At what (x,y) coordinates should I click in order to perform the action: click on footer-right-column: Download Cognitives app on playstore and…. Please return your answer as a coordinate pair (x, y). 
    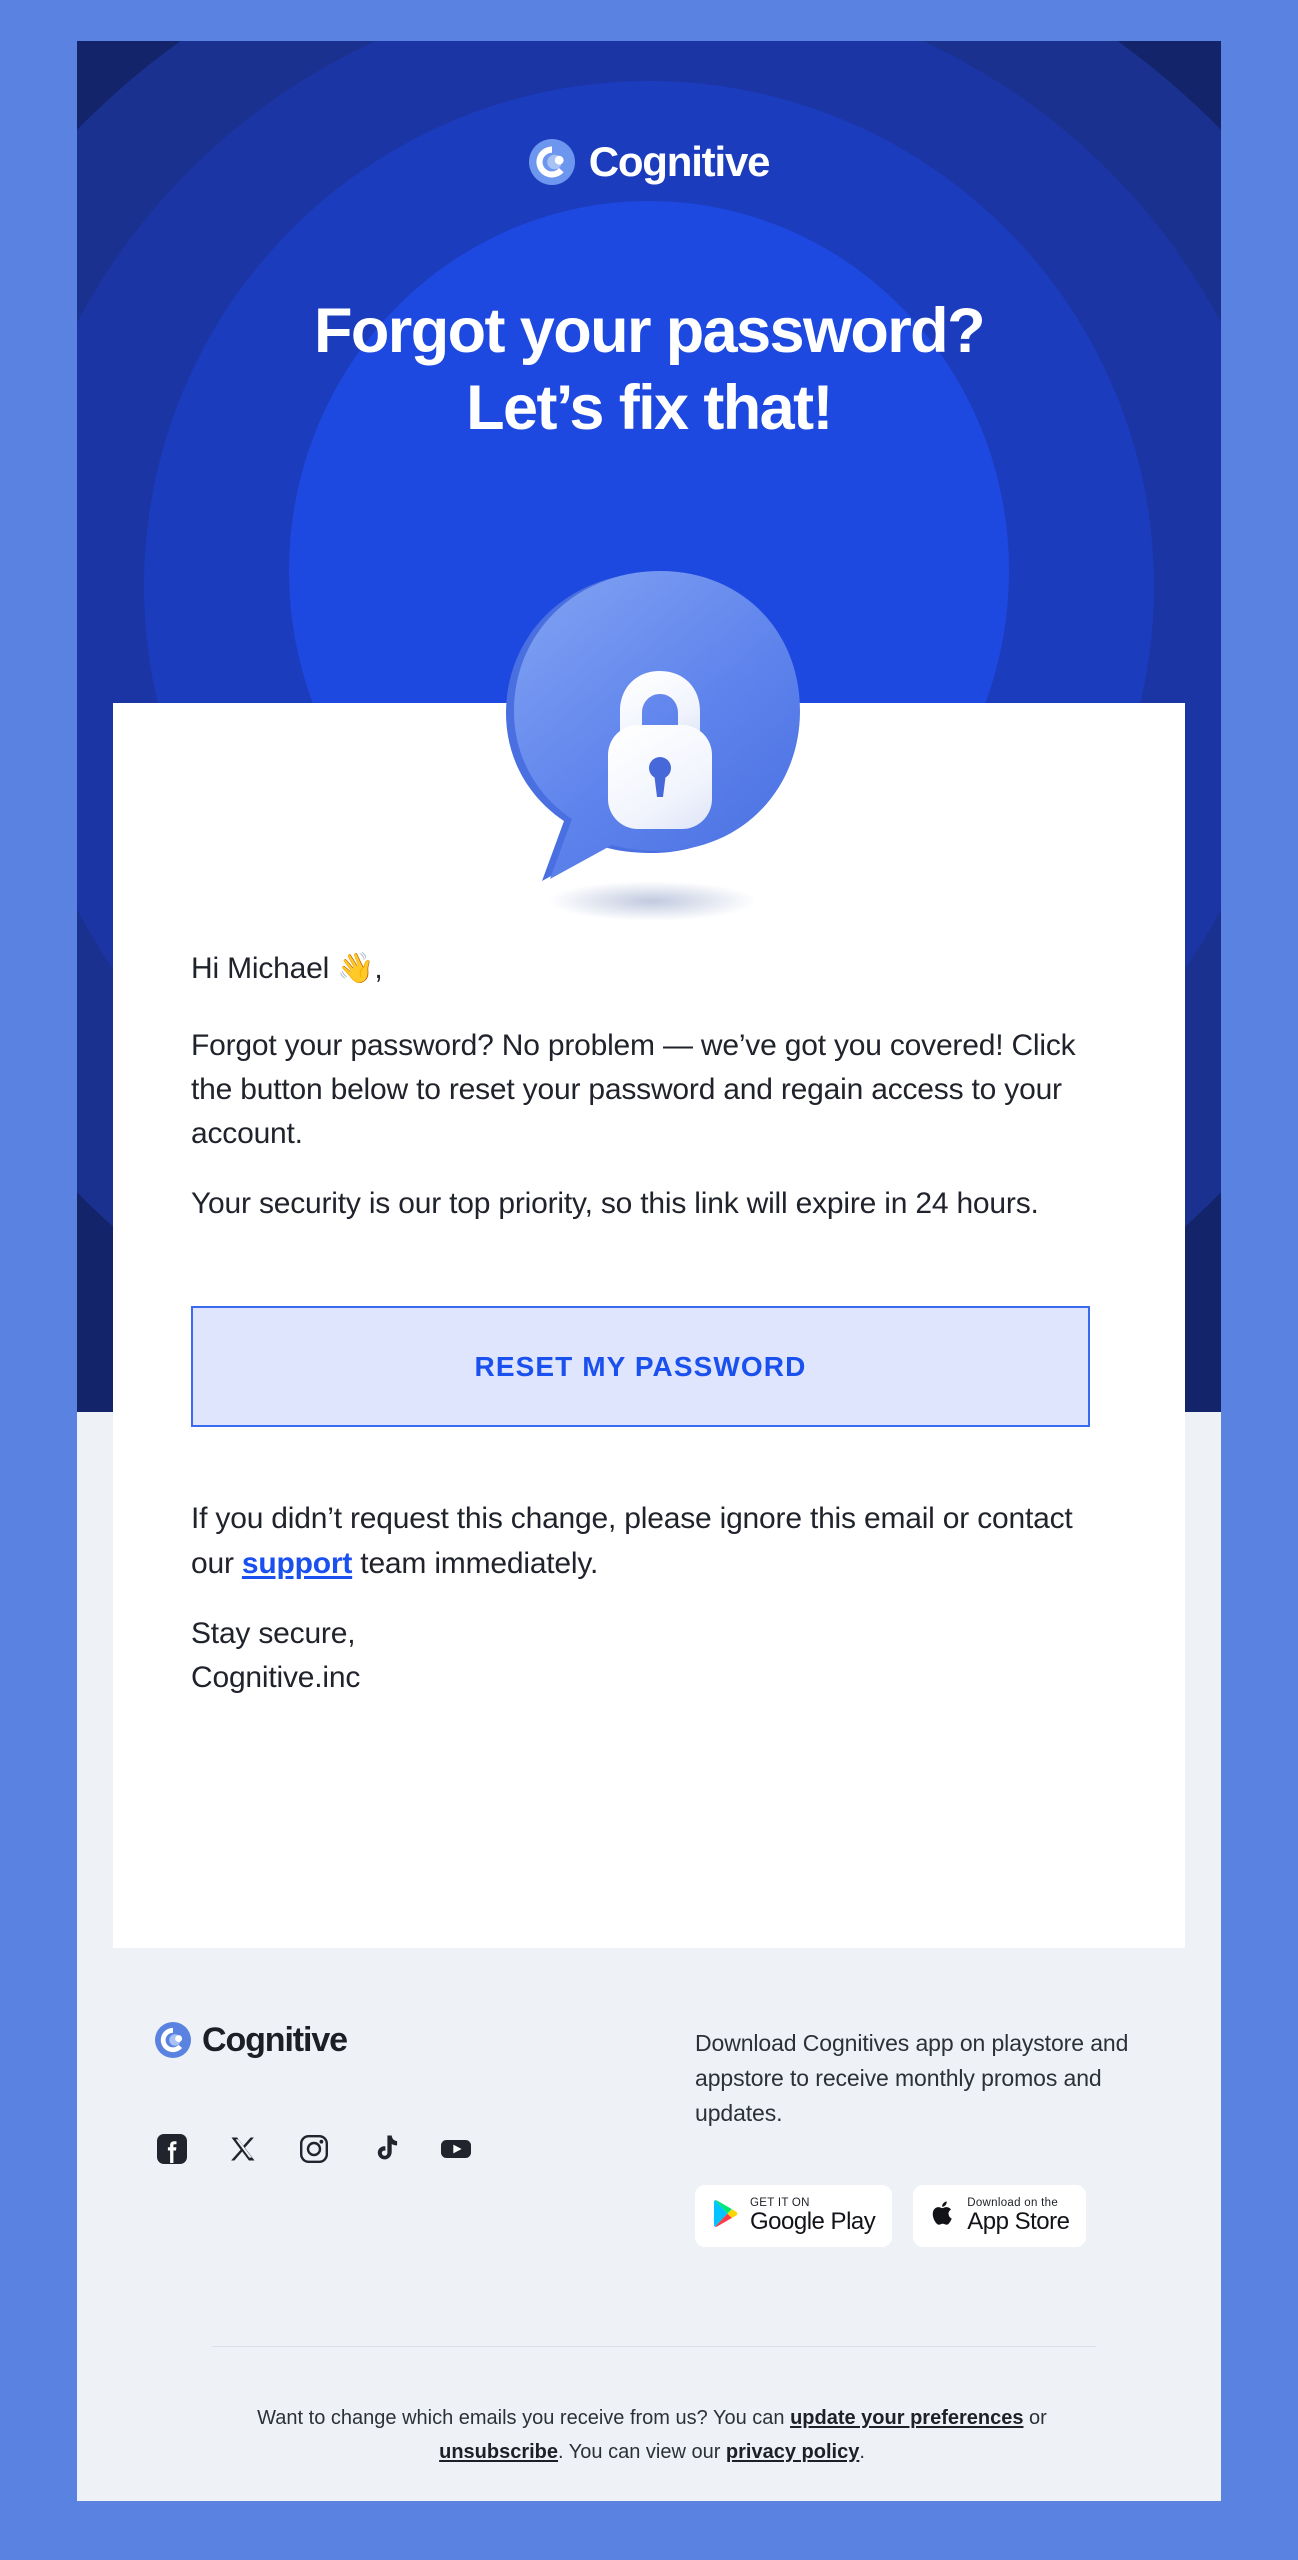
    Looking at the image, I should click on (919, 2134).